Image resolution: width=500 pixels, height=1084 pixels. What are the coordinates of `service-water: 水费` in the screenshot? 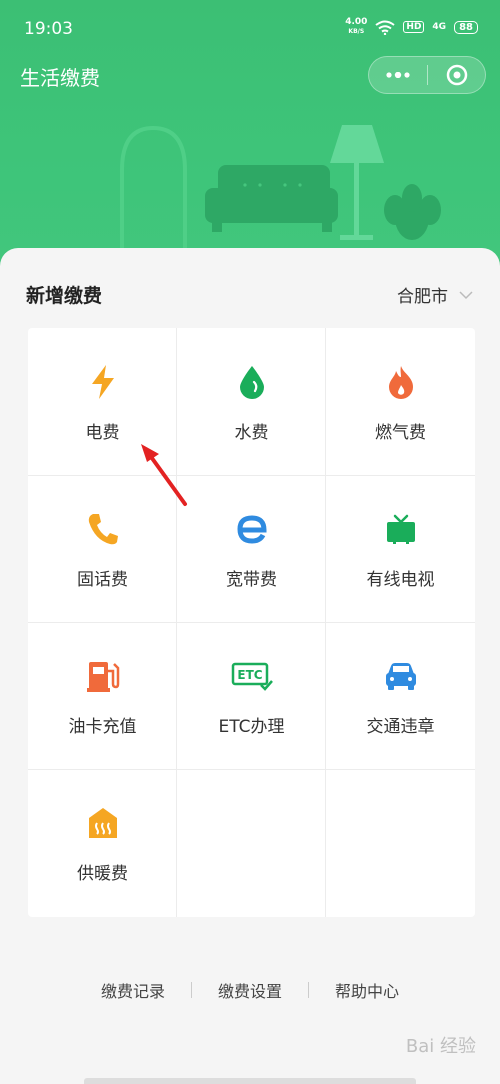 It's located at (251, 401).